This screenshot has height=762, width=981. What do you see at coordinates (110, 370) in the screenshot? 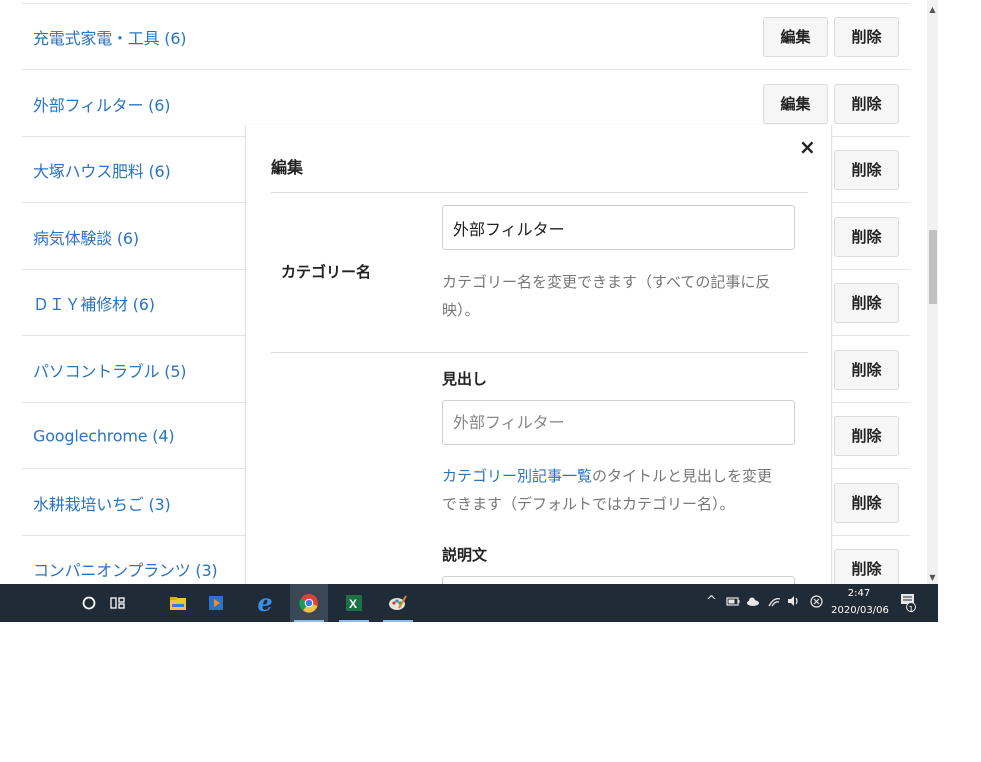
I see `category-link: パソコントラブル (5)` at bounding box center [110, 370].